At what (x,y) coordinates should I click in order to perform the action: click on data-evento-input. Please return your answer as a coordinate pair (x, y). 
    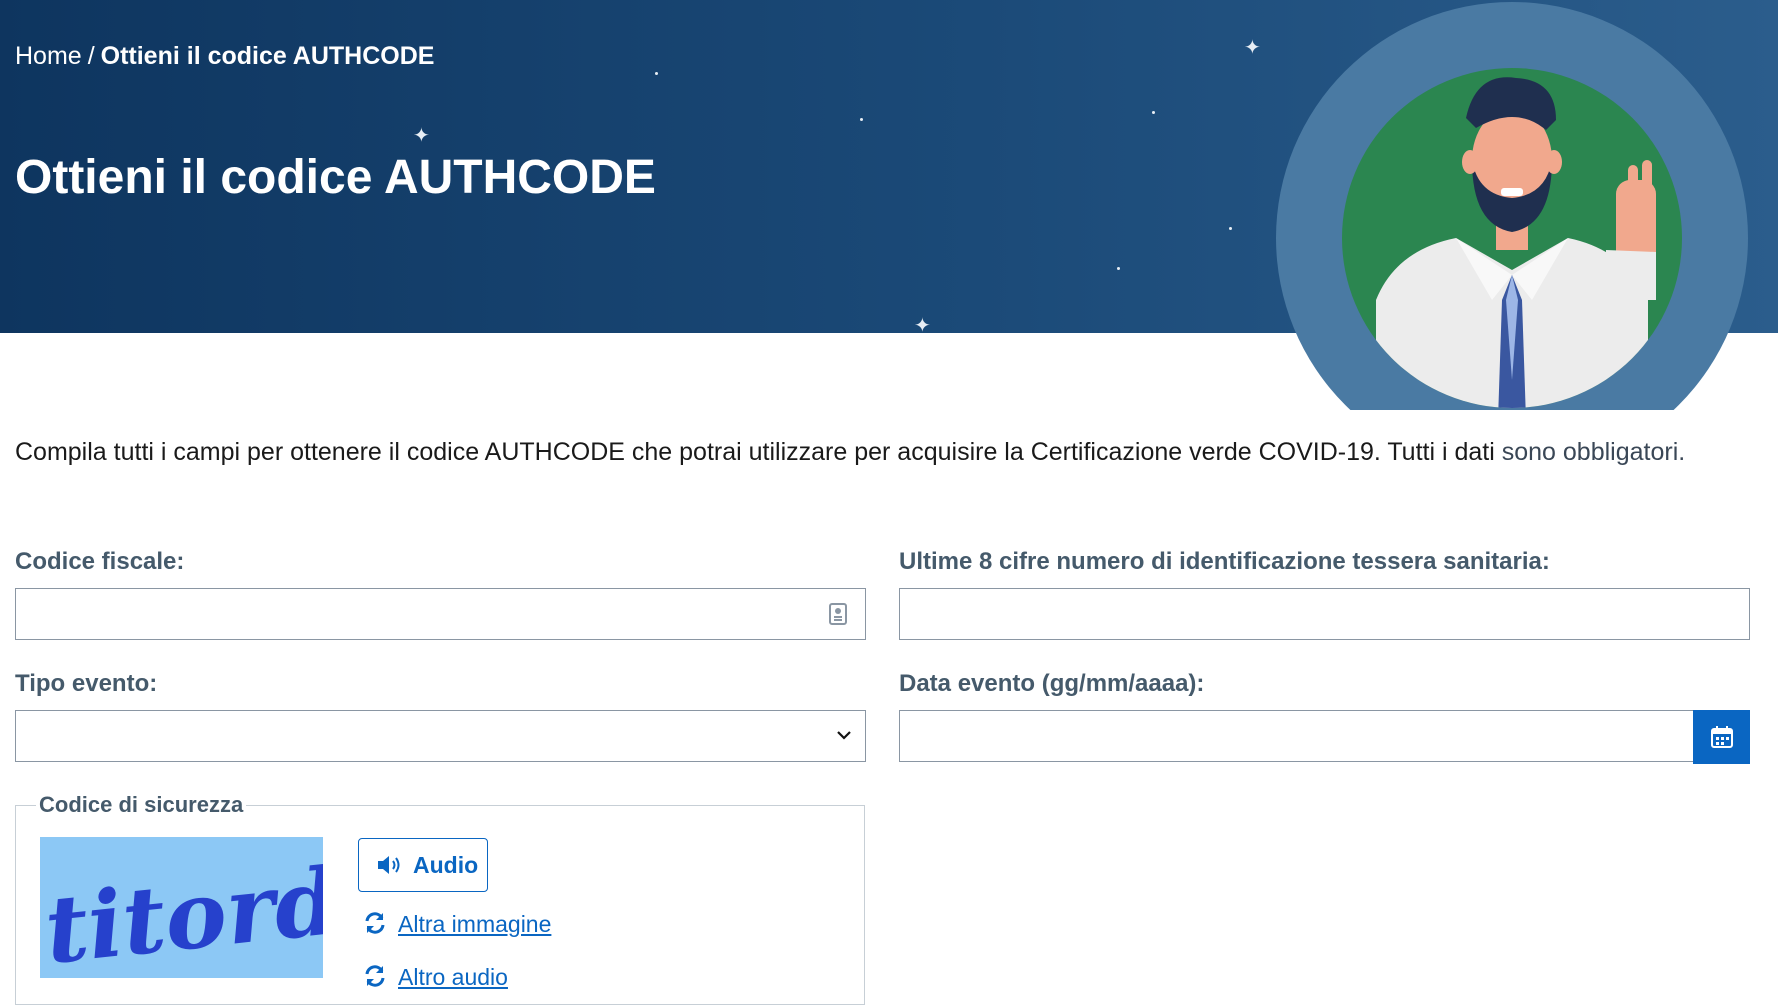
    Looking at the image, I should click on (1324, 736).